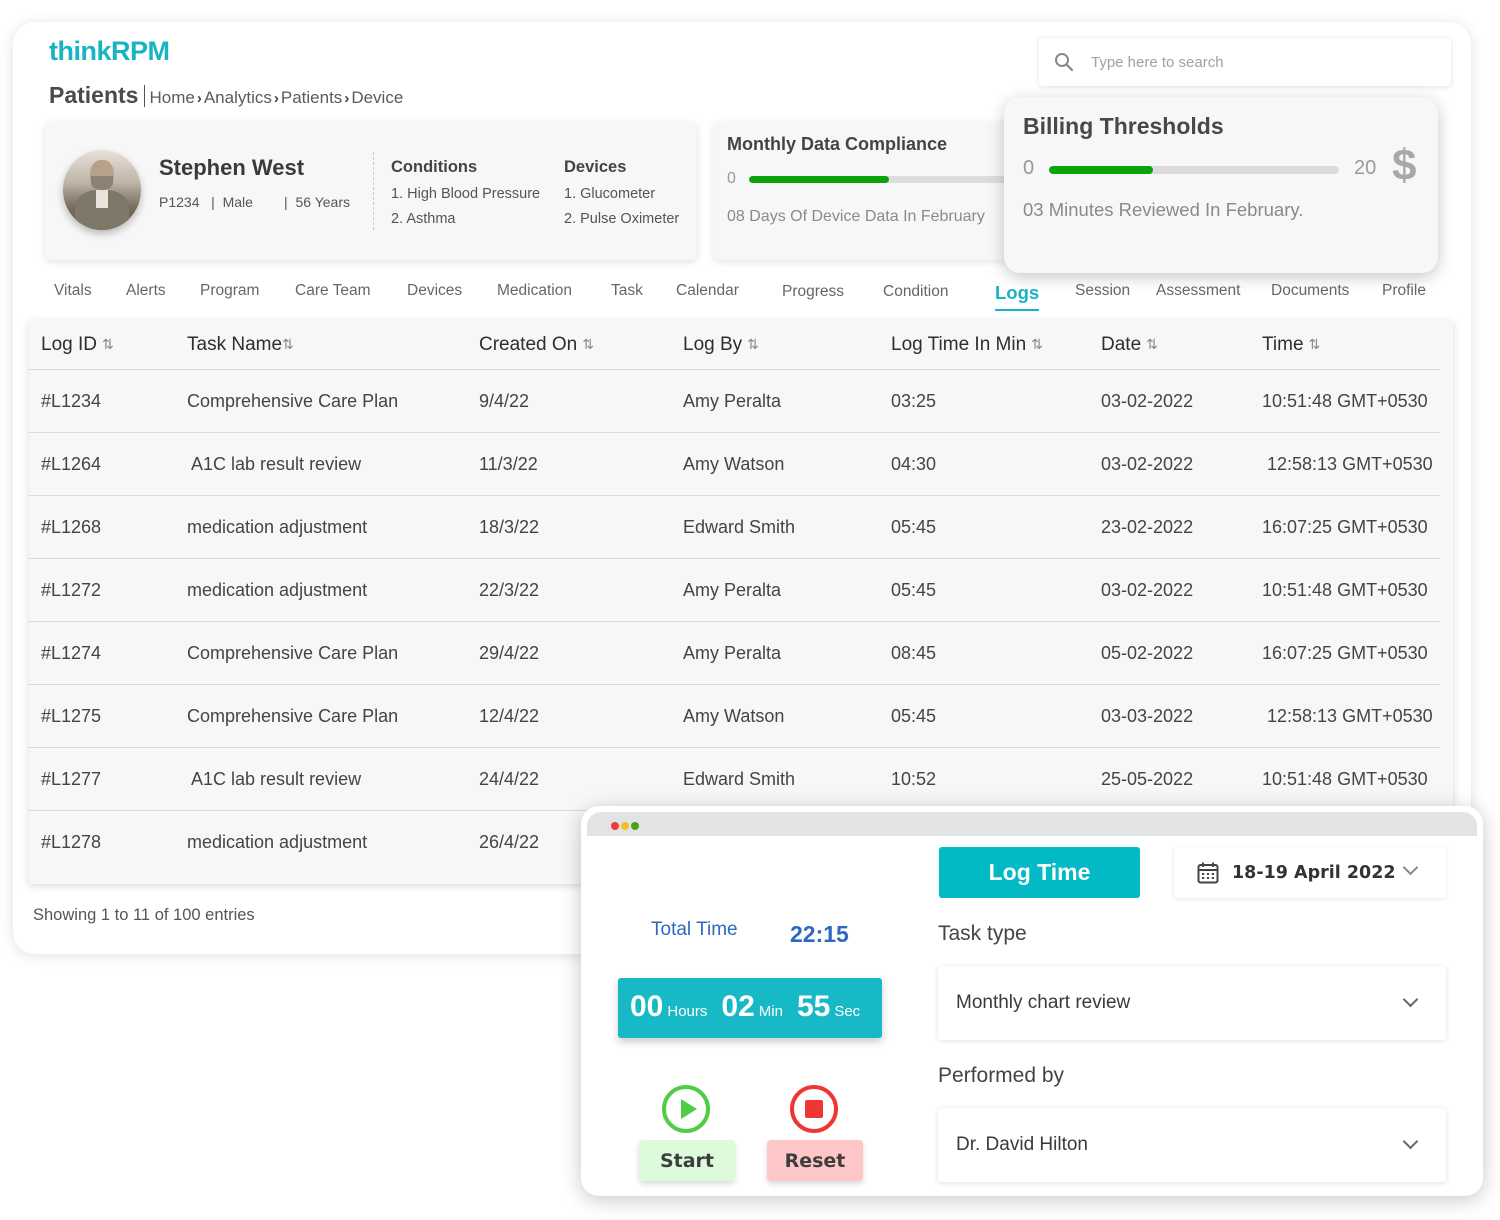  What do you see at coordinates (109, 51) in the screenshot?
I see `app-logo: thinkRPM` at bounding box center [109, 51].